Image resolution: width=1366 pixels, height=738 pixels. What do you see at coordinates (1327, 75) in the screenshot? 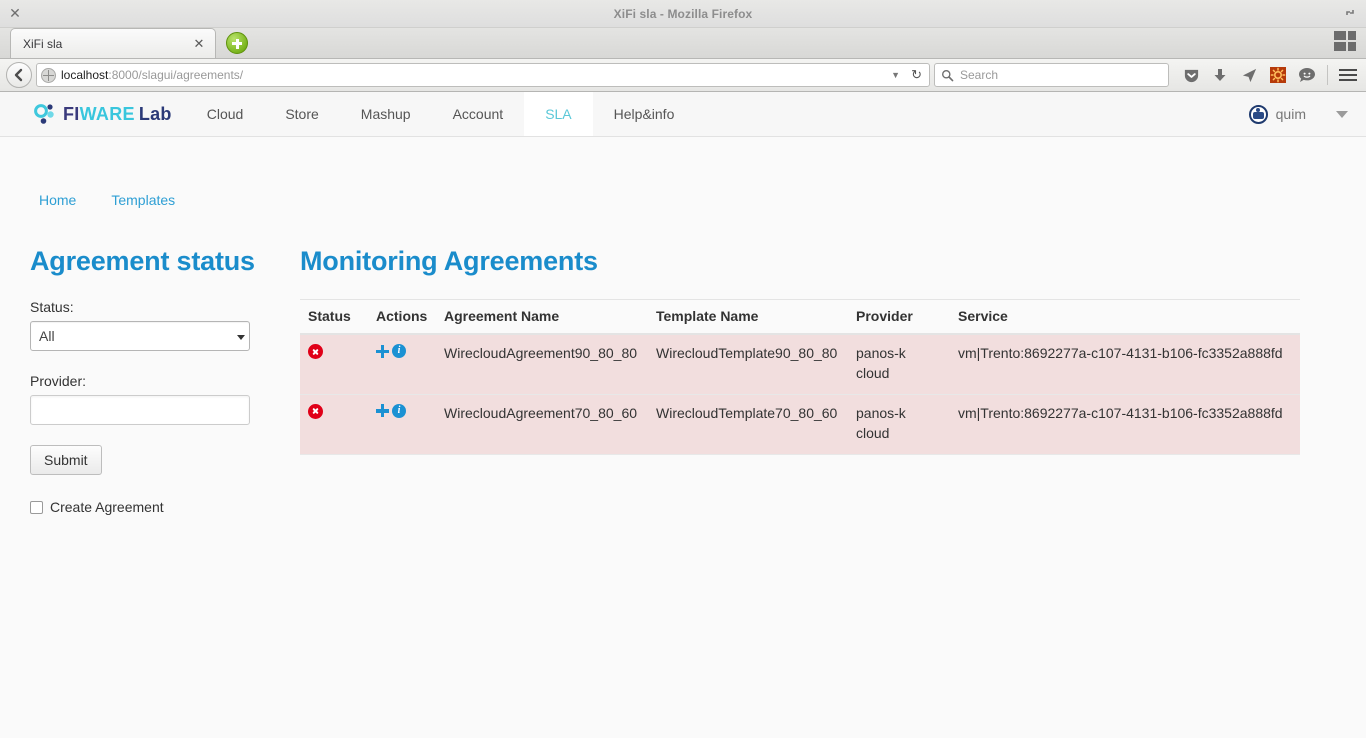
I see `toolbar-separator` at bounding box center [1327, 75].